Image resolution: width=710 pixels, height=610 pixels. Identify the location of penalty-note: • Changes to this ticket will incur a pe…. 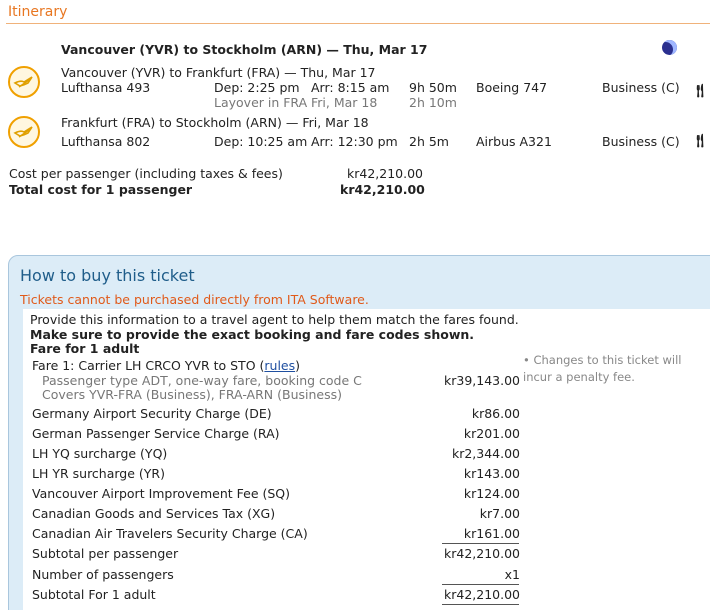
(613, 369).